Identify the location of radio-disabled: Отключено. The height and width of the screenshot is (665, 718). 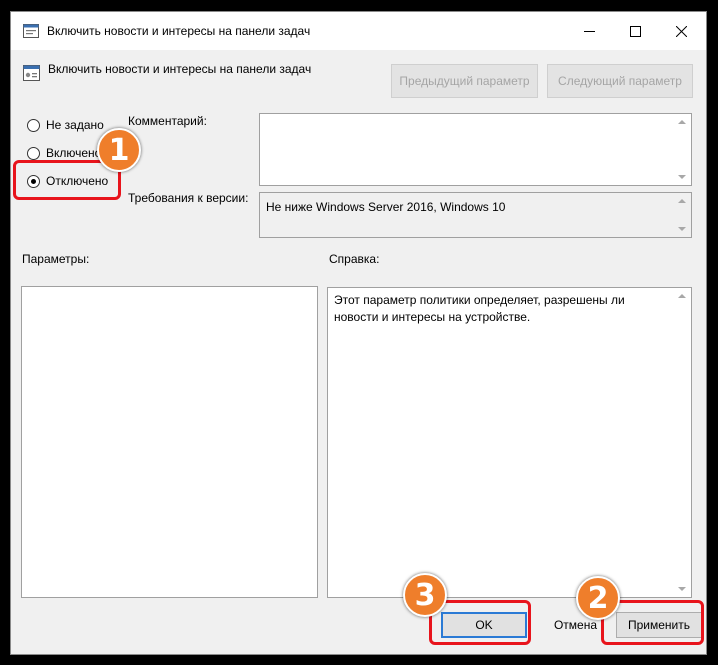
(67, 181).